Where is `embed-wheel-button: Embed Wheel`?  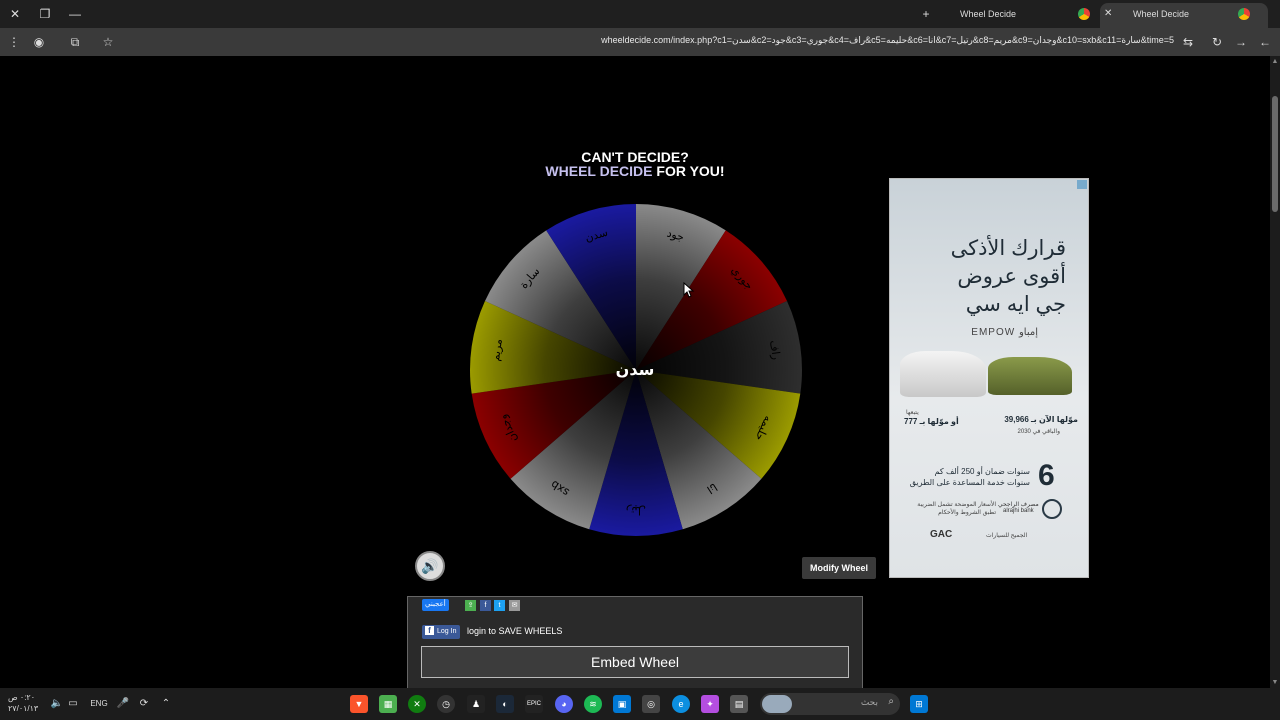
embed-wheel-button: Embed Wheel is located at coordinates (635, 662).